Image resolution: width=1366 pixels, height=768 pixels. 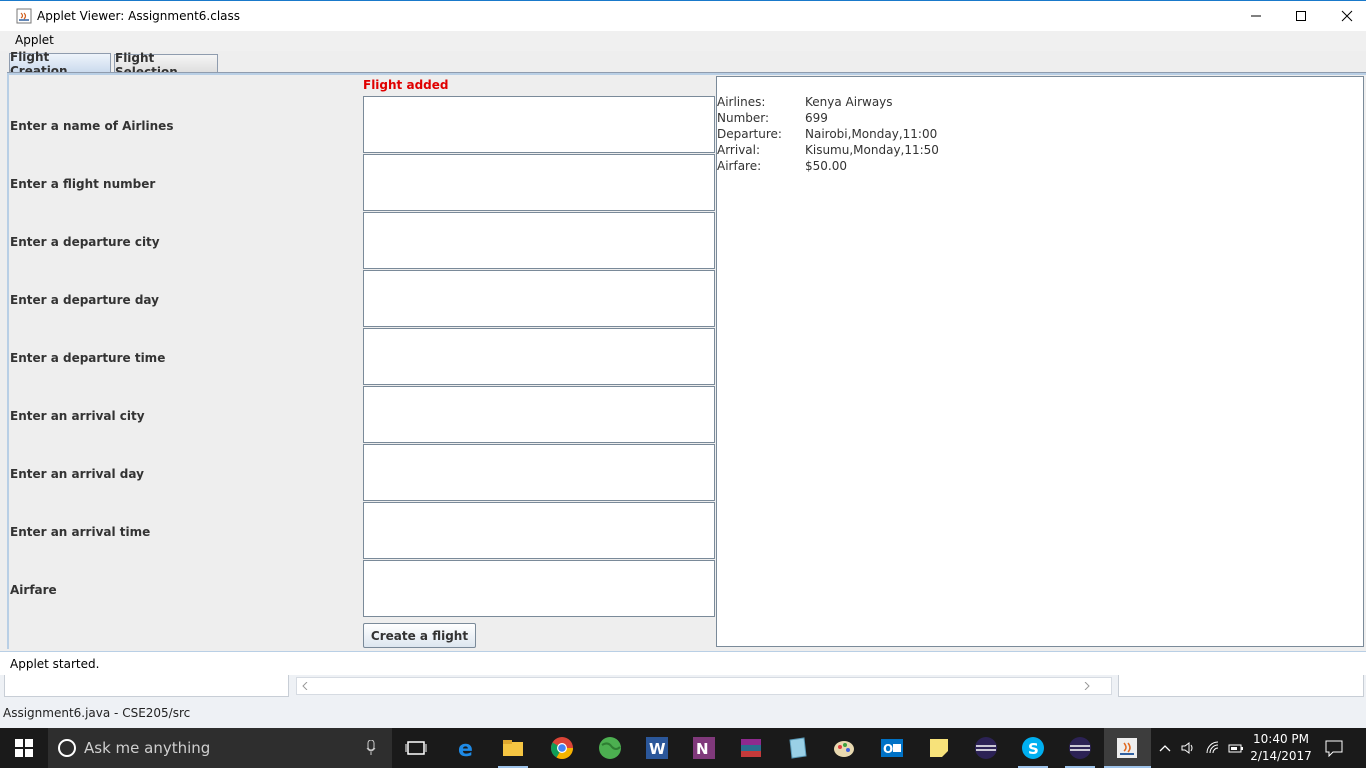 I want to click on flight-number-label: Enter a flight number, so click(x=83, y=184).